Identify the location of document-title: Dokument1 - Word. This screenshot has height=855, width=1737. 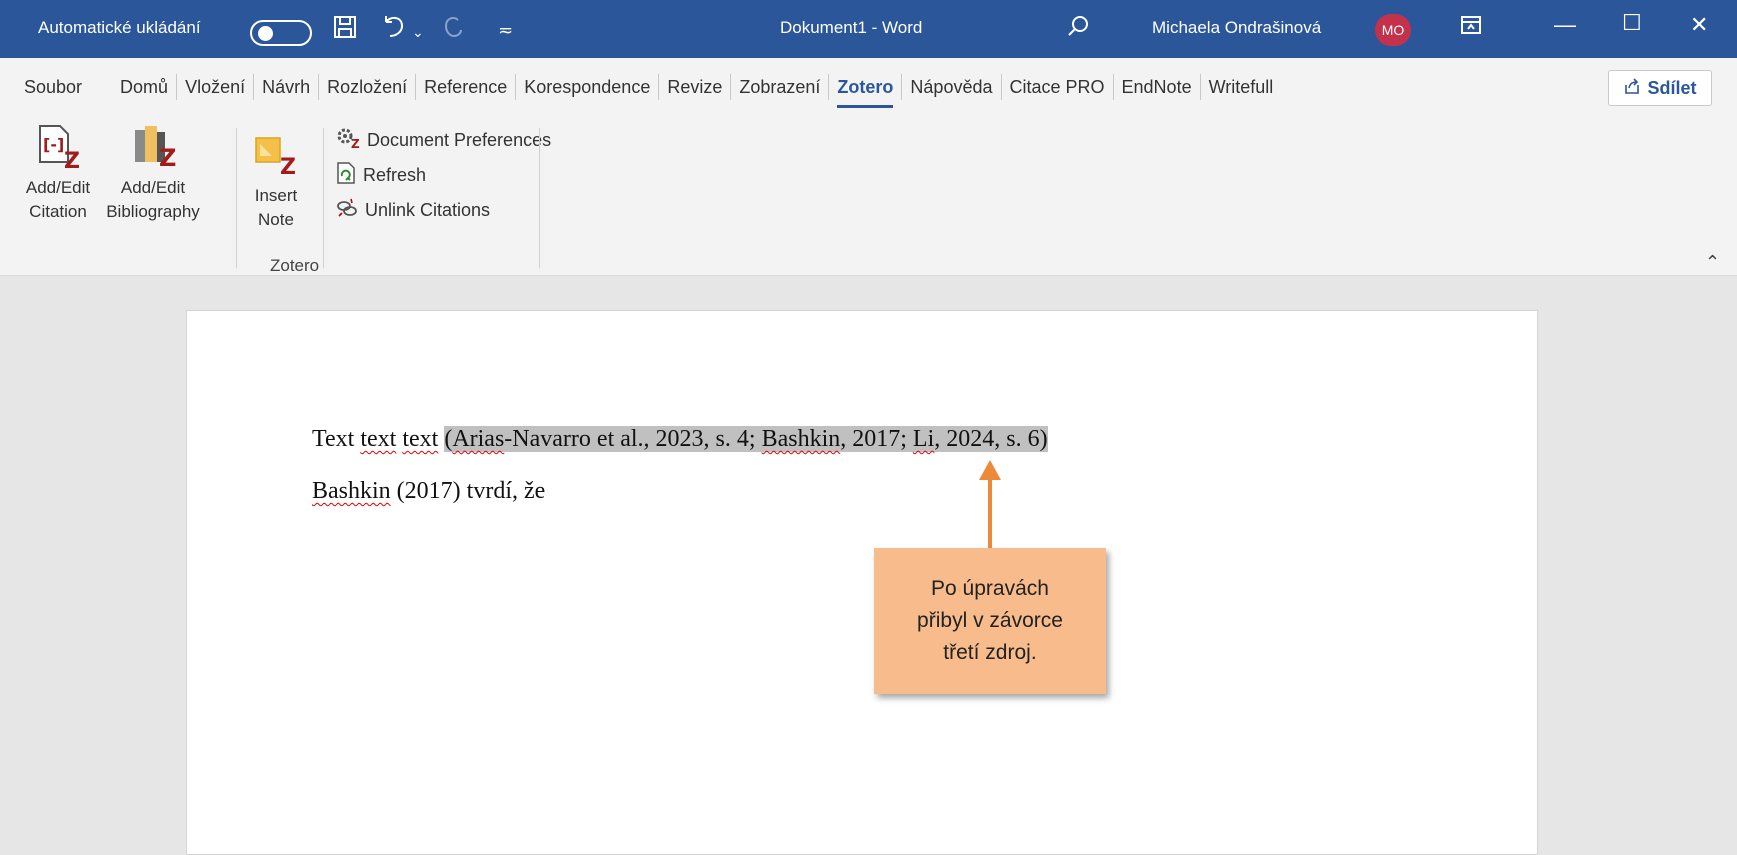
(851, 27).